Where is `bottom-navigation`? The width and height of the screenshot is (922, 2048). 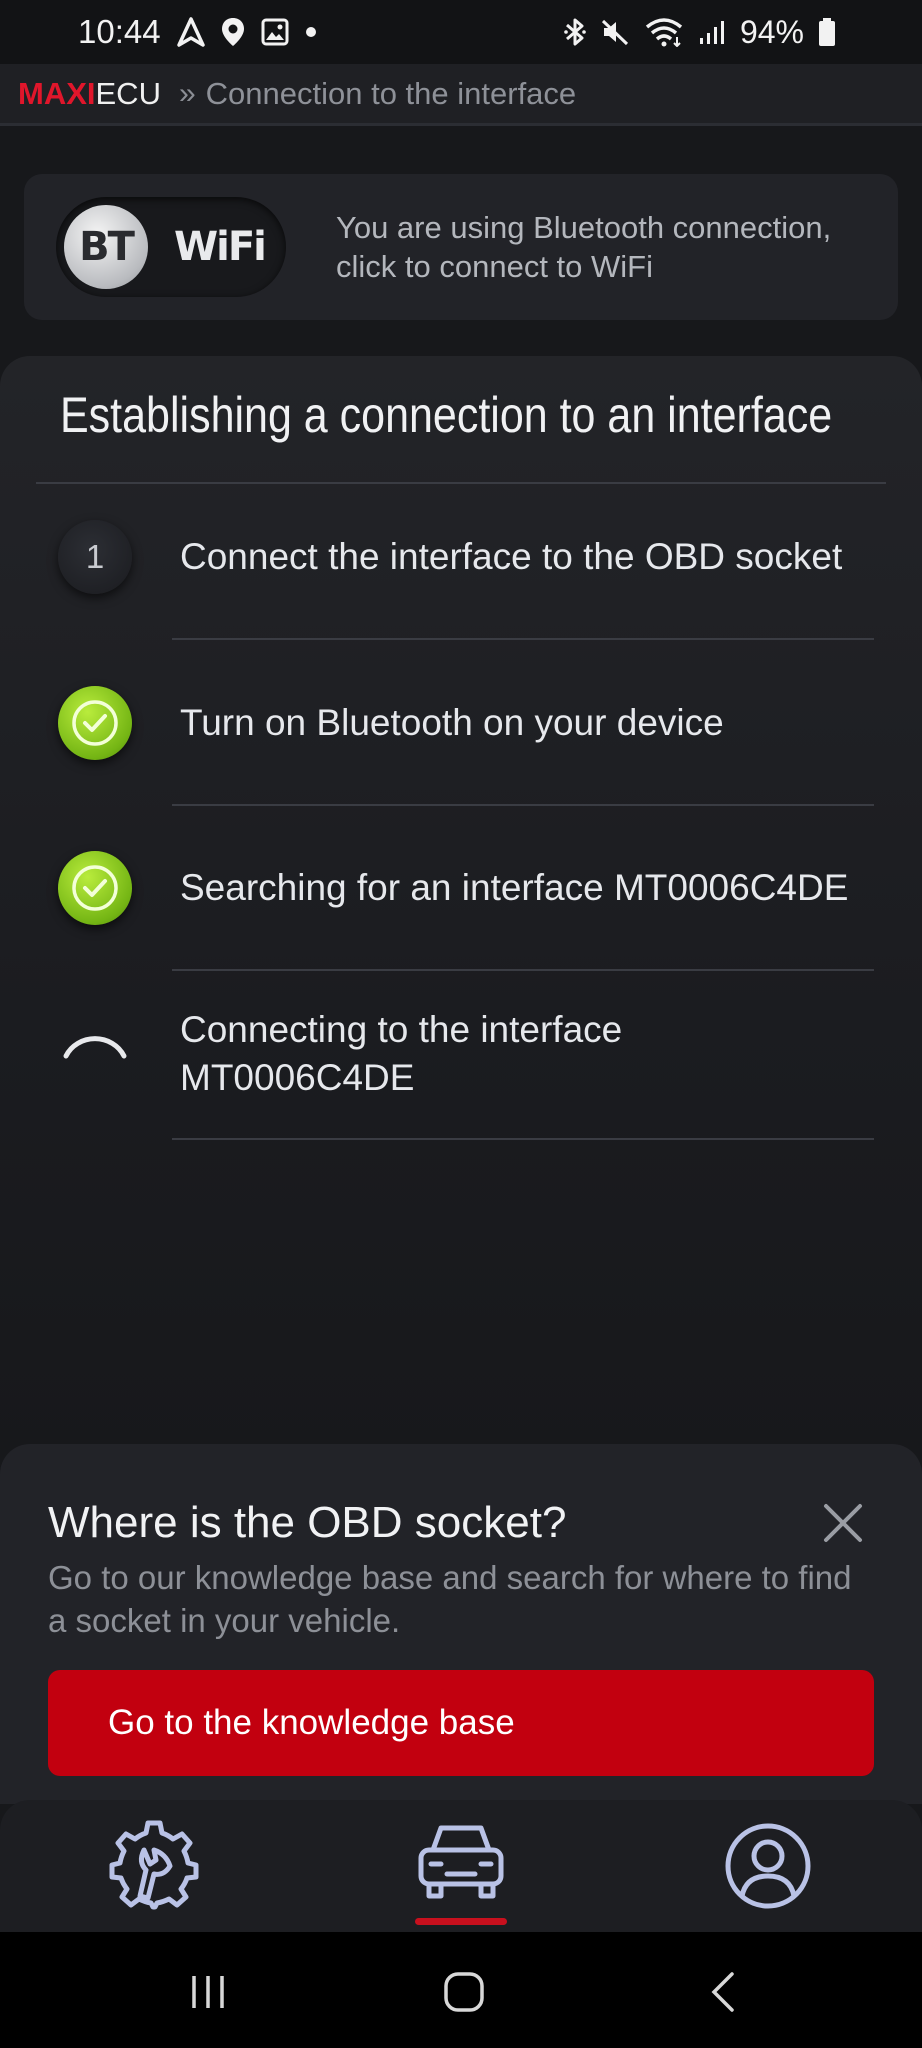
bottom-navigation is located at coordinates (461, 1866).